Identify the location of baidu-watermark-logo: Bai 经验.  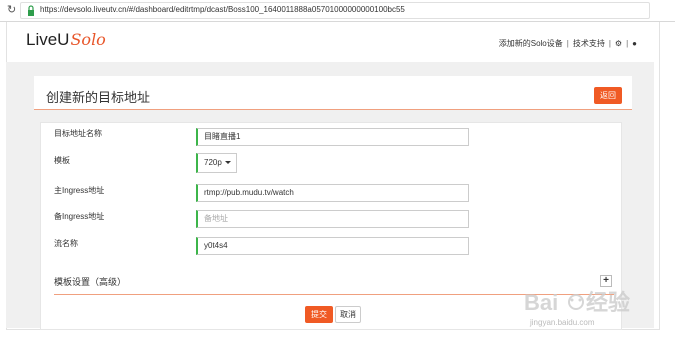
(577, 302).